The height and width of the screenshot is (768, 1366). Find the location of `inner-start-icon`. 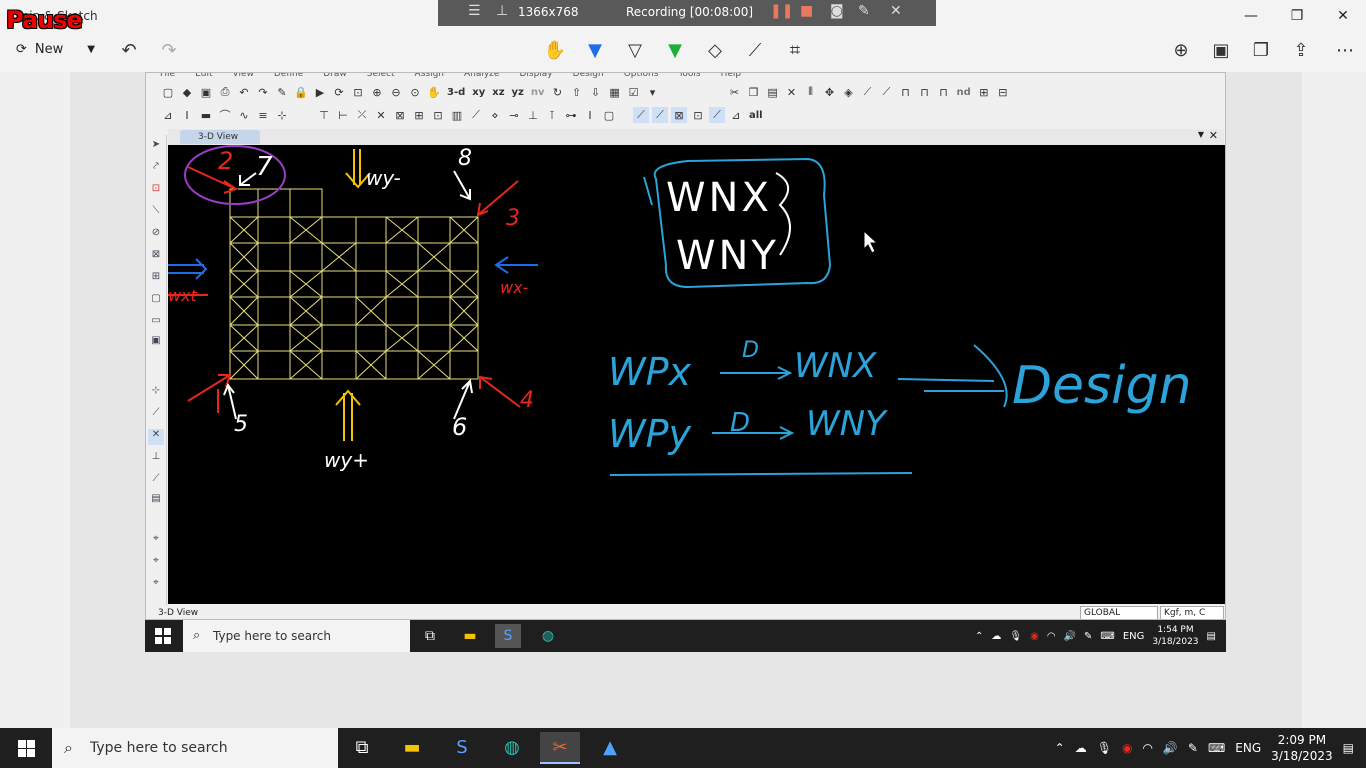

inner-start-icon is located at coordinates (163, 636).